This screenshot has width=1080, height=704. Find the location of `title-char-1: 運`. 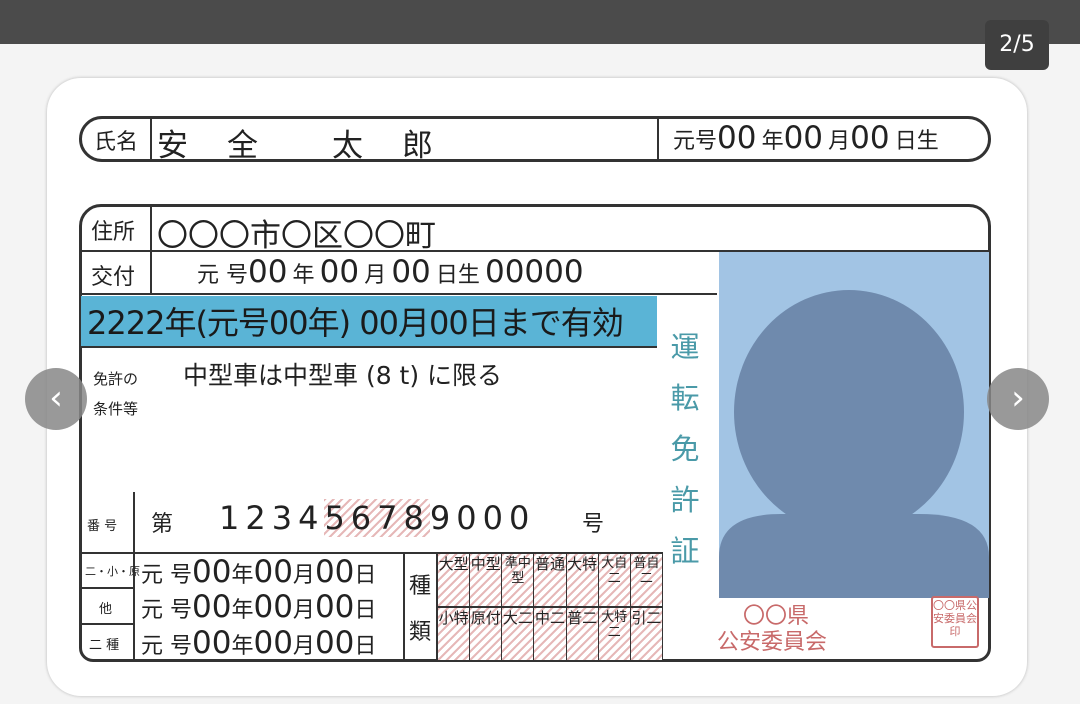

title-char-1: 運 is located at coordinates (685, 347).